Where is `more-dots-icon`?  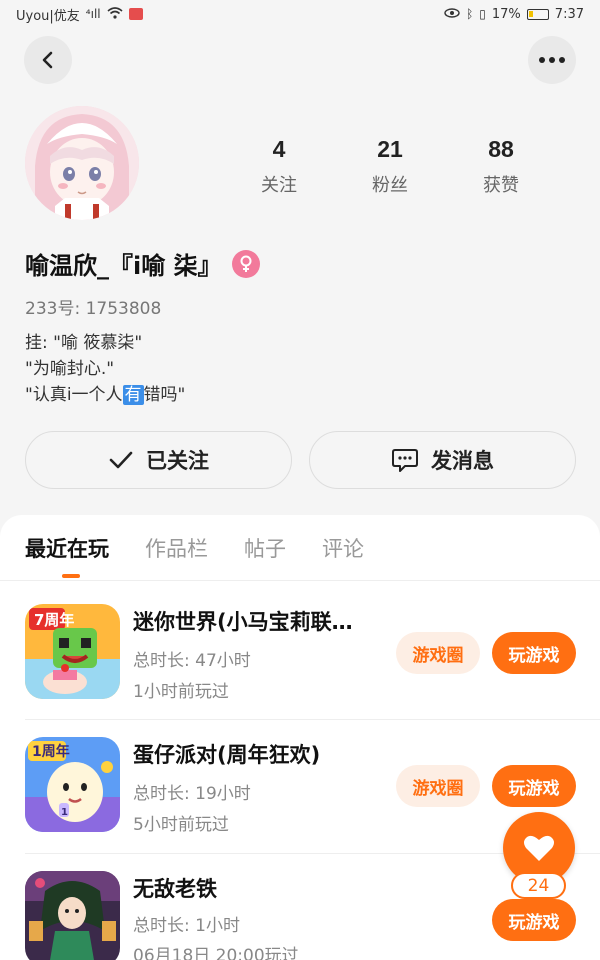 more-dots-icon is located at coordinates (552, 60).